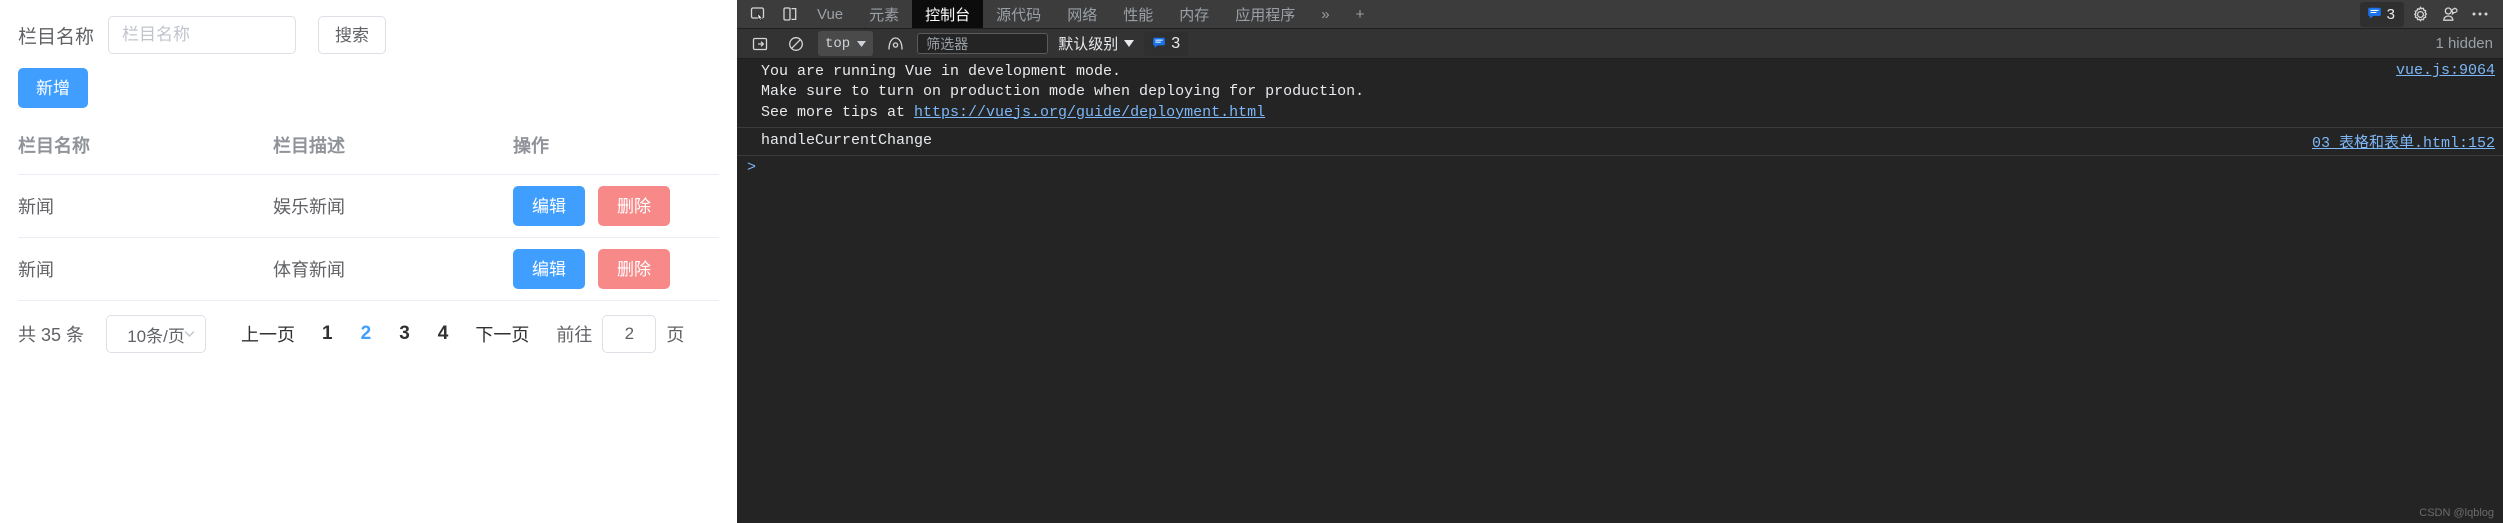 This screenshot has height=523, width=2503. I want to click on search-label: 栏目名称, so click(56, 37).